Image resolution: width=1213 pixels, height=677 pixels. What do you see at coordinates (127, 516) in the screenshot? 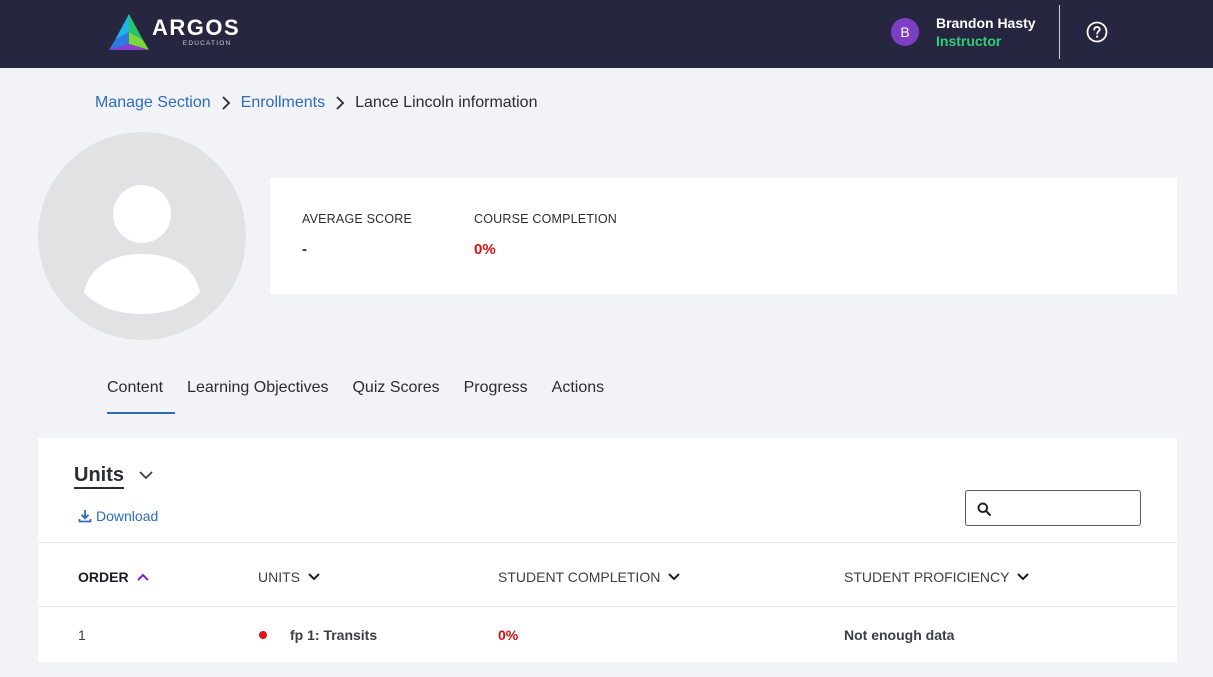
I see `download-label: Download` at bounding box center [127, 516].